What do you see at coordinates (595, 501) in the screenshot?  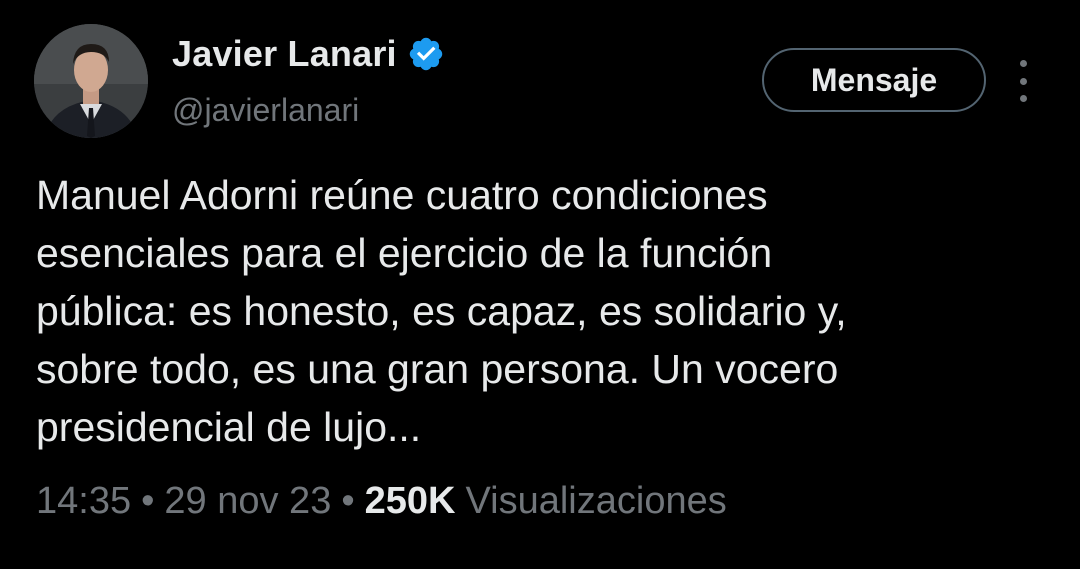 I see `views-label: Visualizaciones` at bounding box center [595, 501].